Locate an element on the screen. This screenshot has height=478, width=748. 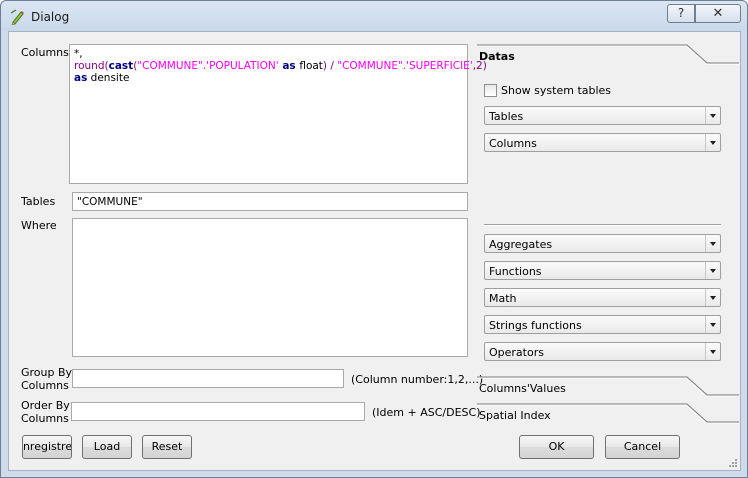
datas-header-label: Datas is located at coordinates (497, 56).